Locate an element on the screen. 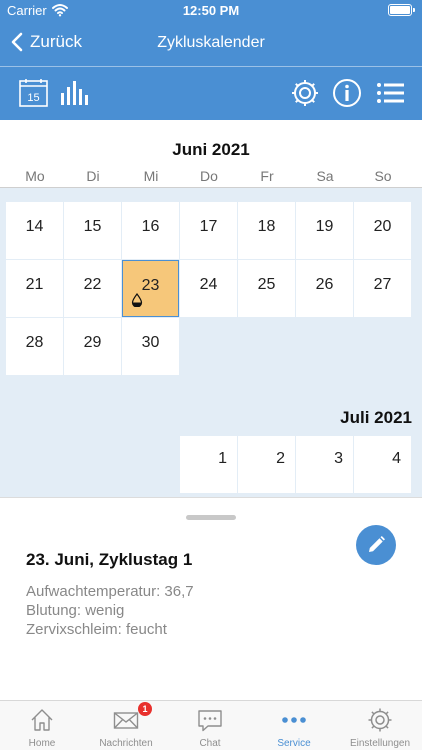 The width and height of the screenshot is (422, 750). weekday-row: Mo Di Mi Do Fr Sa So is located at coordinates (209, 176).